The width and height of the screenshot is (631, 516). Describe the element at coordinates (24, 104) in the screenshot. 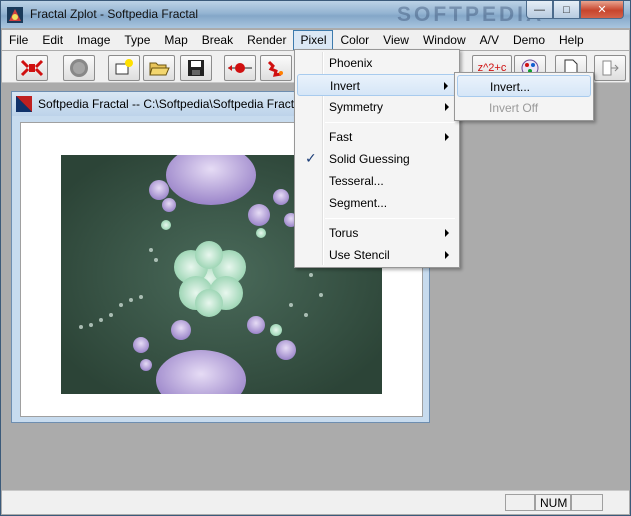

I see `fractal-doc-icon` at that location.